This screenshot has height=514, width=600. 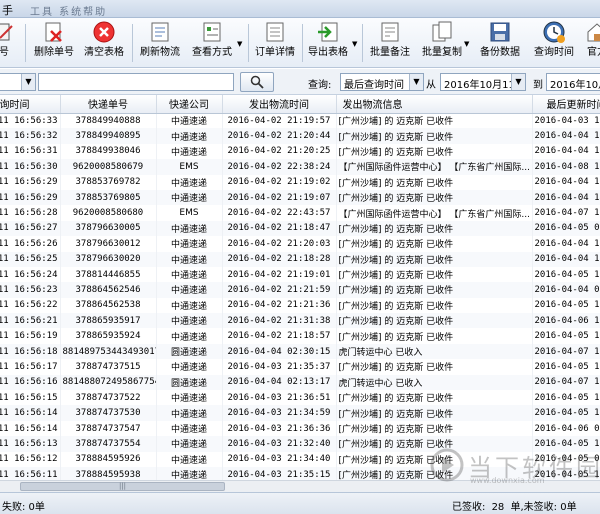 I want to click on edit-icon, so click(x=6, y=32).